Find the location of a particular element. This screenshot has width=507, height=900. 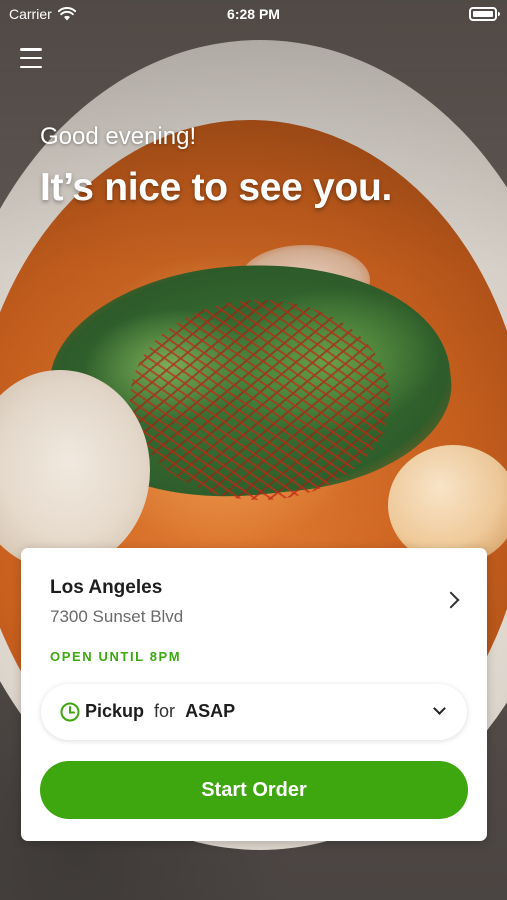

start-order-button: Start Order is located at coordinates (254, 790).